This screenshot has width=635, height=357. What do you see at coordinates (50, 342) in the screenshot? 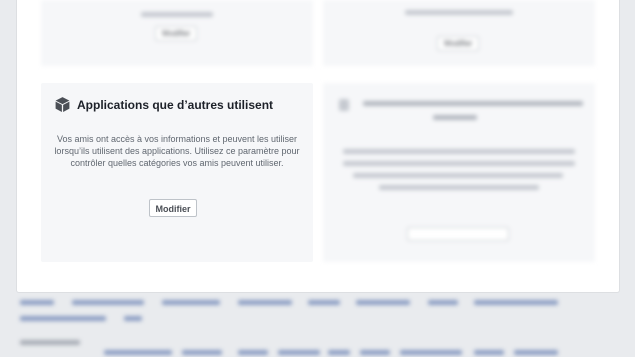
I see `footer-text` at bounding box center [50, 342].